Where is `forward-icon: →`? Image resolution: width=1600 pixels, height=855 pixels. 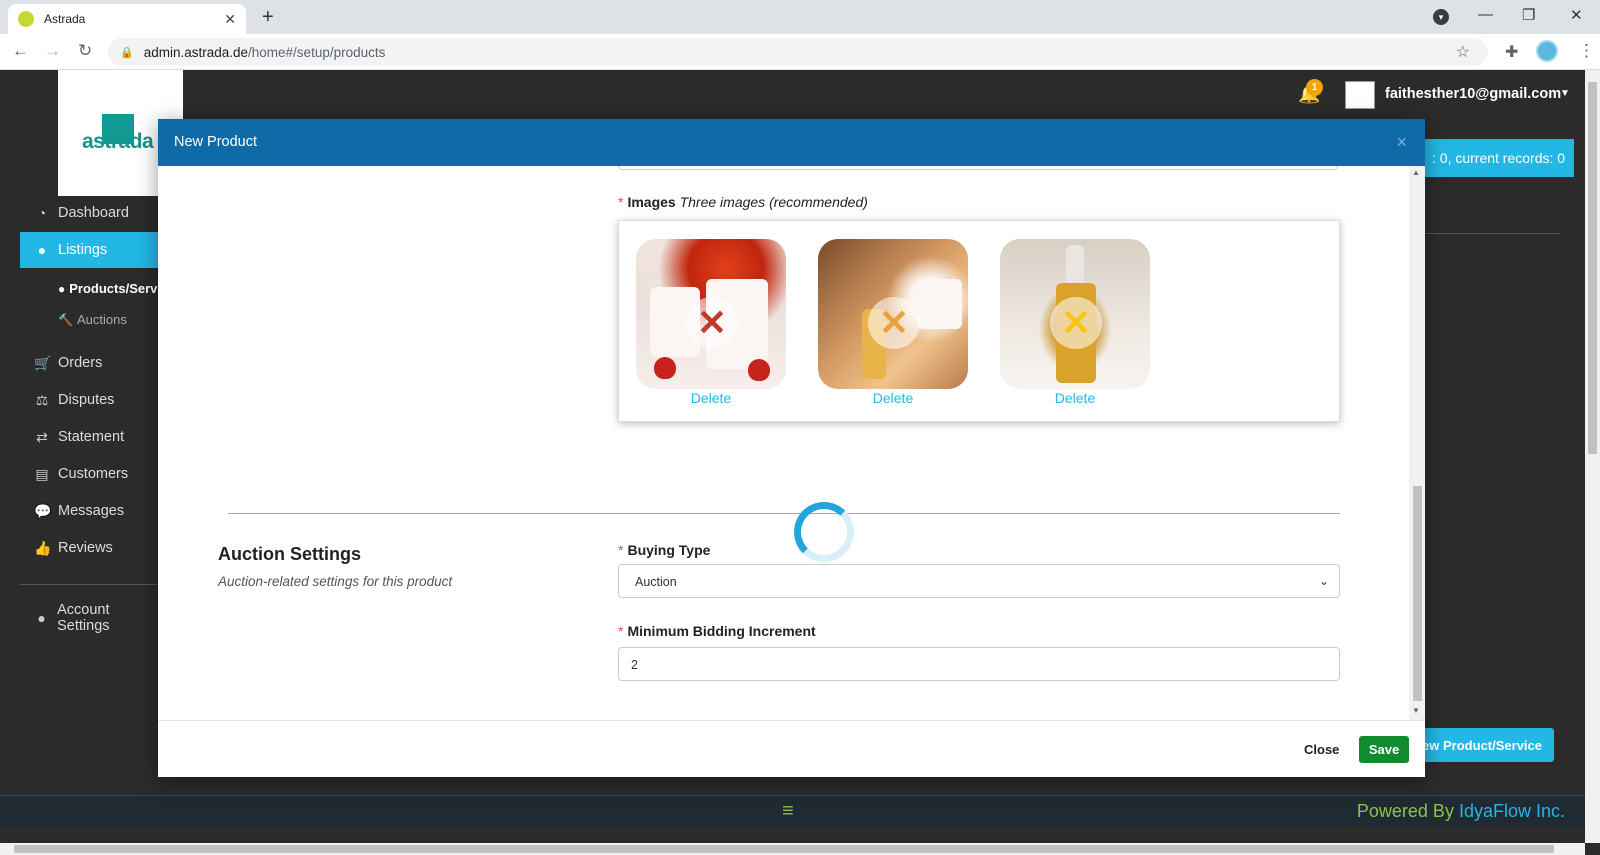 forward-icon: → is located at coordinates (52, 51).